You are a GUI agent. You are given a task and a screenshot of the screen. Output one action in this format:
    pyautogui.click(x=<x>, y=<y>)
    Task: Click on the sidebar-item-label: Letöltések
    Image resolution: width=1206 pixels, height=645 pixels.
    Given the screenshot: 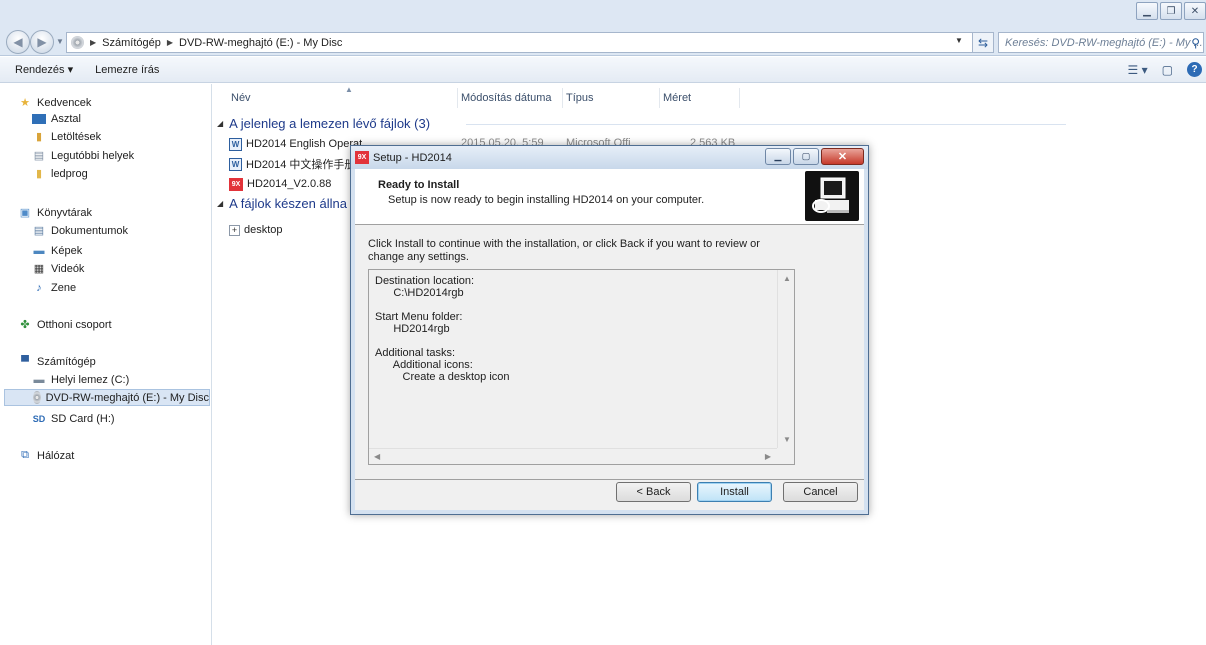 What is the action you would take?
    pyautogui.click(x=76, y=136)
    